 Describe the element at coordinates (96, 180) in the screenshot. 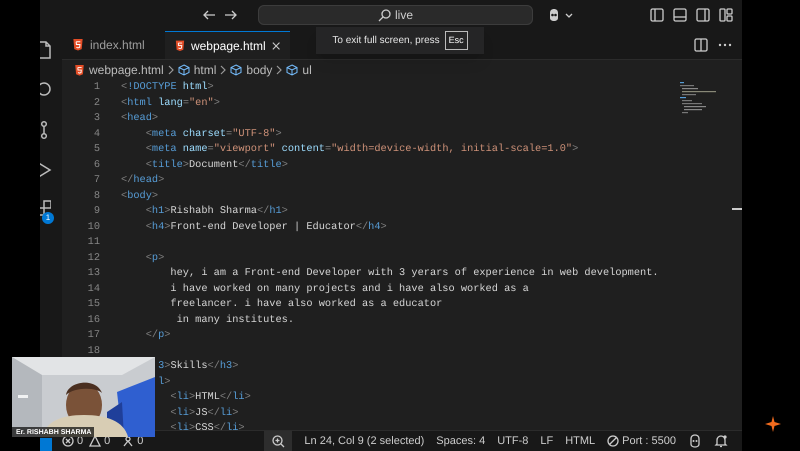

I see `line-number: 7` at that location.